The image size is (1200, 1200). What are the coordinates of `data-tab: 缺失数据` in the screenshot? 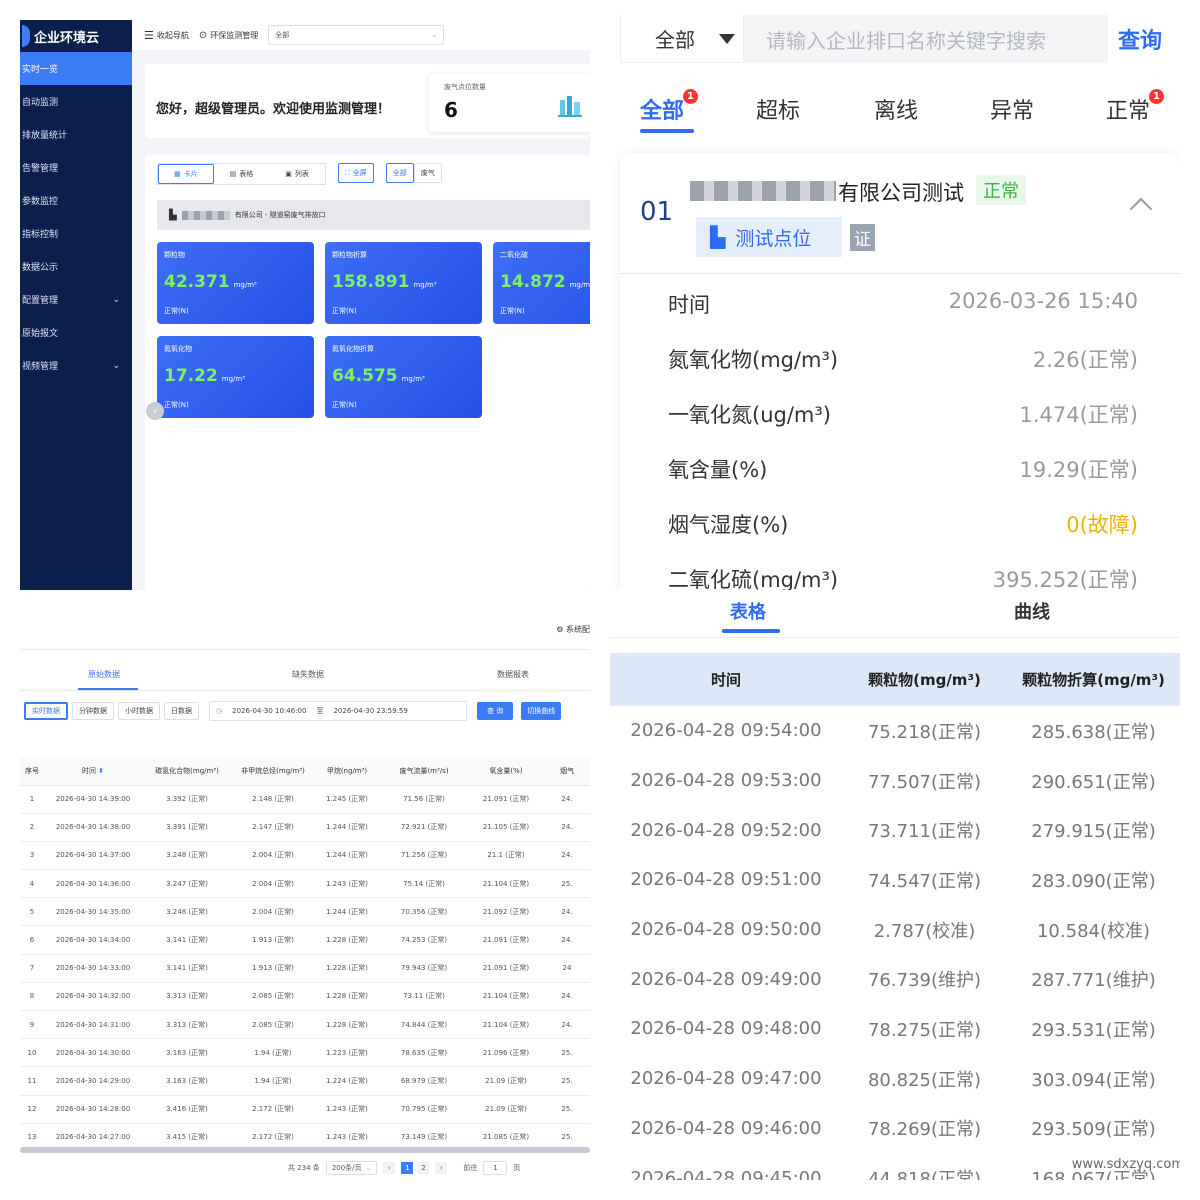 It's located at (308, 674).